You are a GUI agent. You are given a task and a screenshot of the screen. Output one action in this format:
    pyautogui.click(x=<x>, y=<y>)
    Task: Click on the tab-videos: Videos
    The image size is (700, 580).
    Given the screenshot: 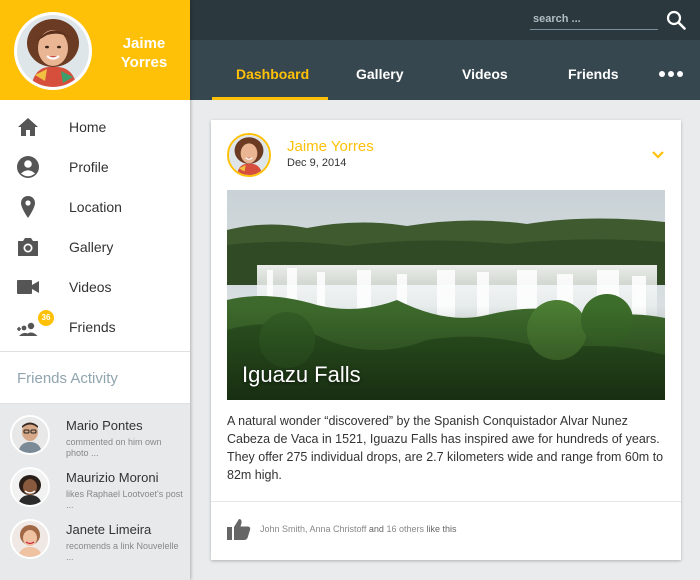 What is the action you would take?
    pyautogui.click(x=485, y=74)
    